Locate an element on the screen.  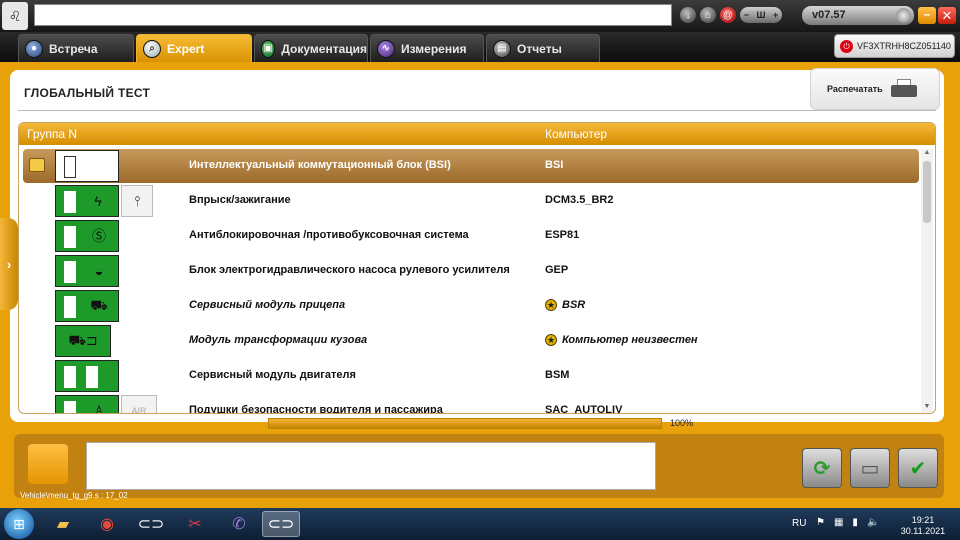
row-computer: ★ Компьютер неизвестен is located at coordinates (621, 340).